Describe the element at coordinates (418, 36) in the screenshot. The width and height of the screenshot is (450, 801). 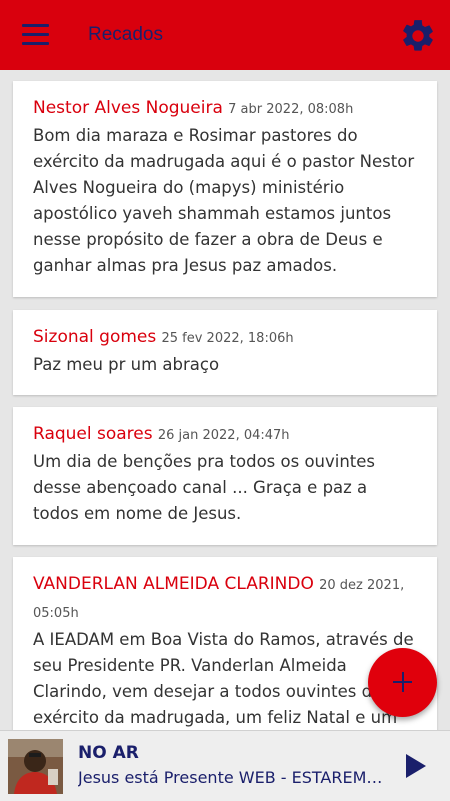
I see `gear-icon` at that location.